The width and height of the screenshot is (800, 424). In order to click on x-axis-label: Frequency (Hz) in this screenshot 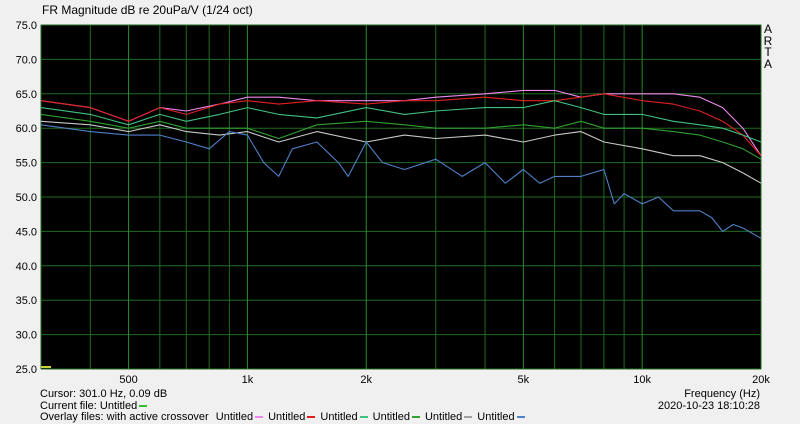, I will do `click(722, 394)`.